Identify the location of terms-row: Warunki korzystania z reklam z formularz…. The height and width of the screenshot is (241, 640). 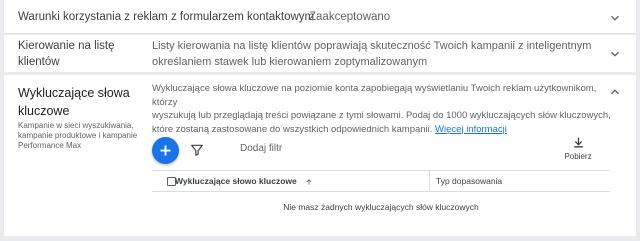
(320, 17).